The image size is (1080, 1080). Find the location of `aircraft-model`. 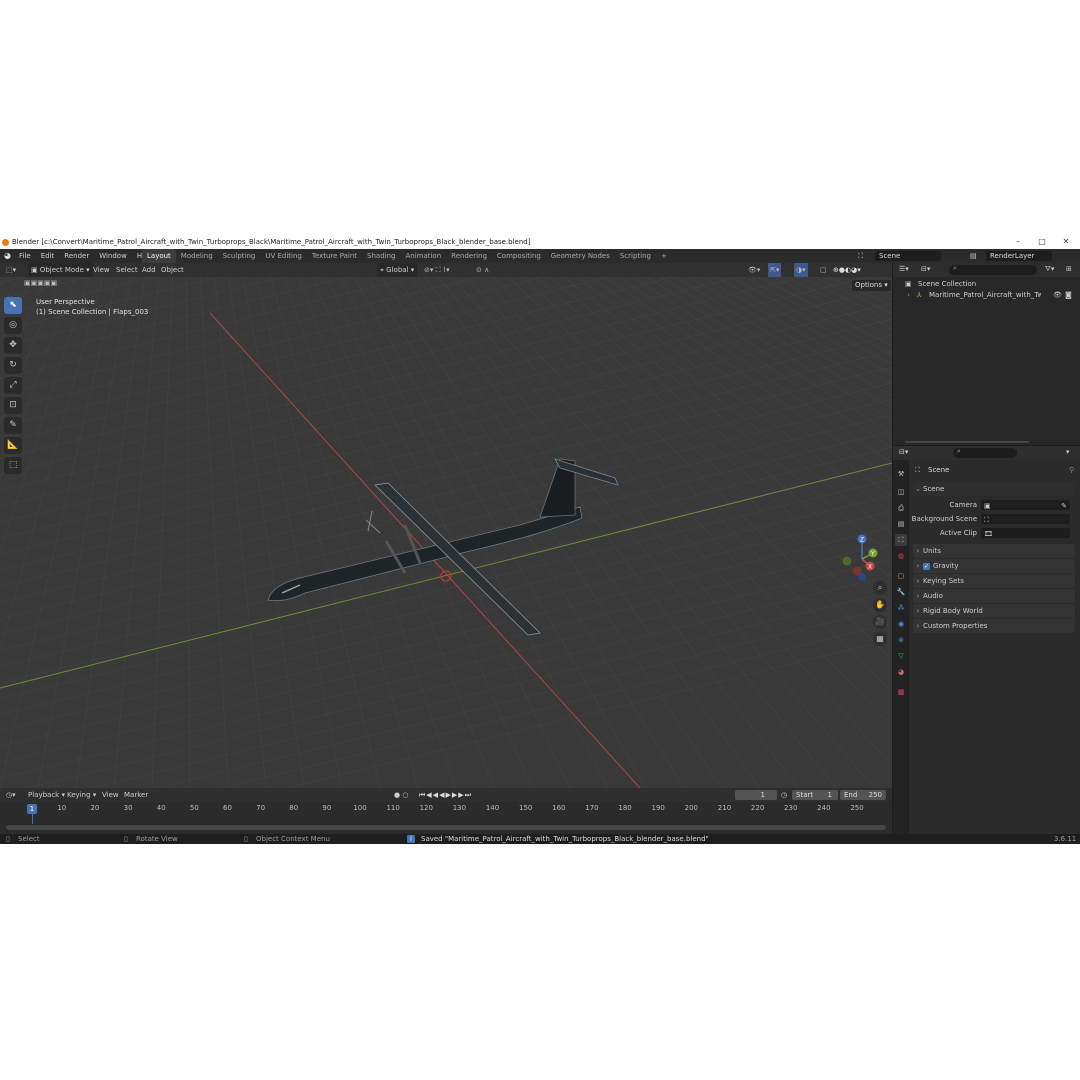

aircraft-model is located at coordinates (443, 547).